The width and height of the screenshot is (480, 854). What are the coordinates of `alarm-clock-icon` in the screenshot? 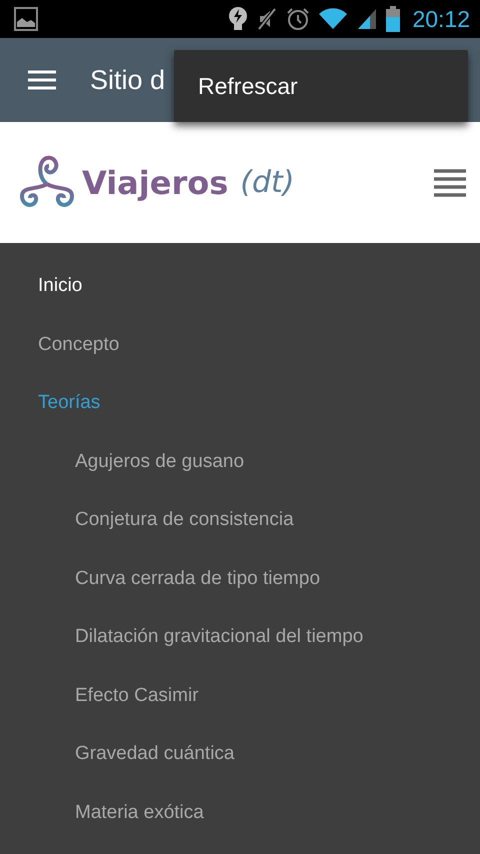 It's located at (298, 19).